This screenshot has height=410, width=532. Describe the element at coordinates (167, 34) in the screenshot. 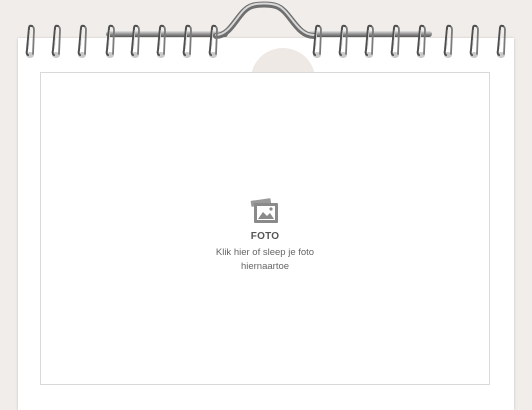

I see `binding-bar-left` at that location.